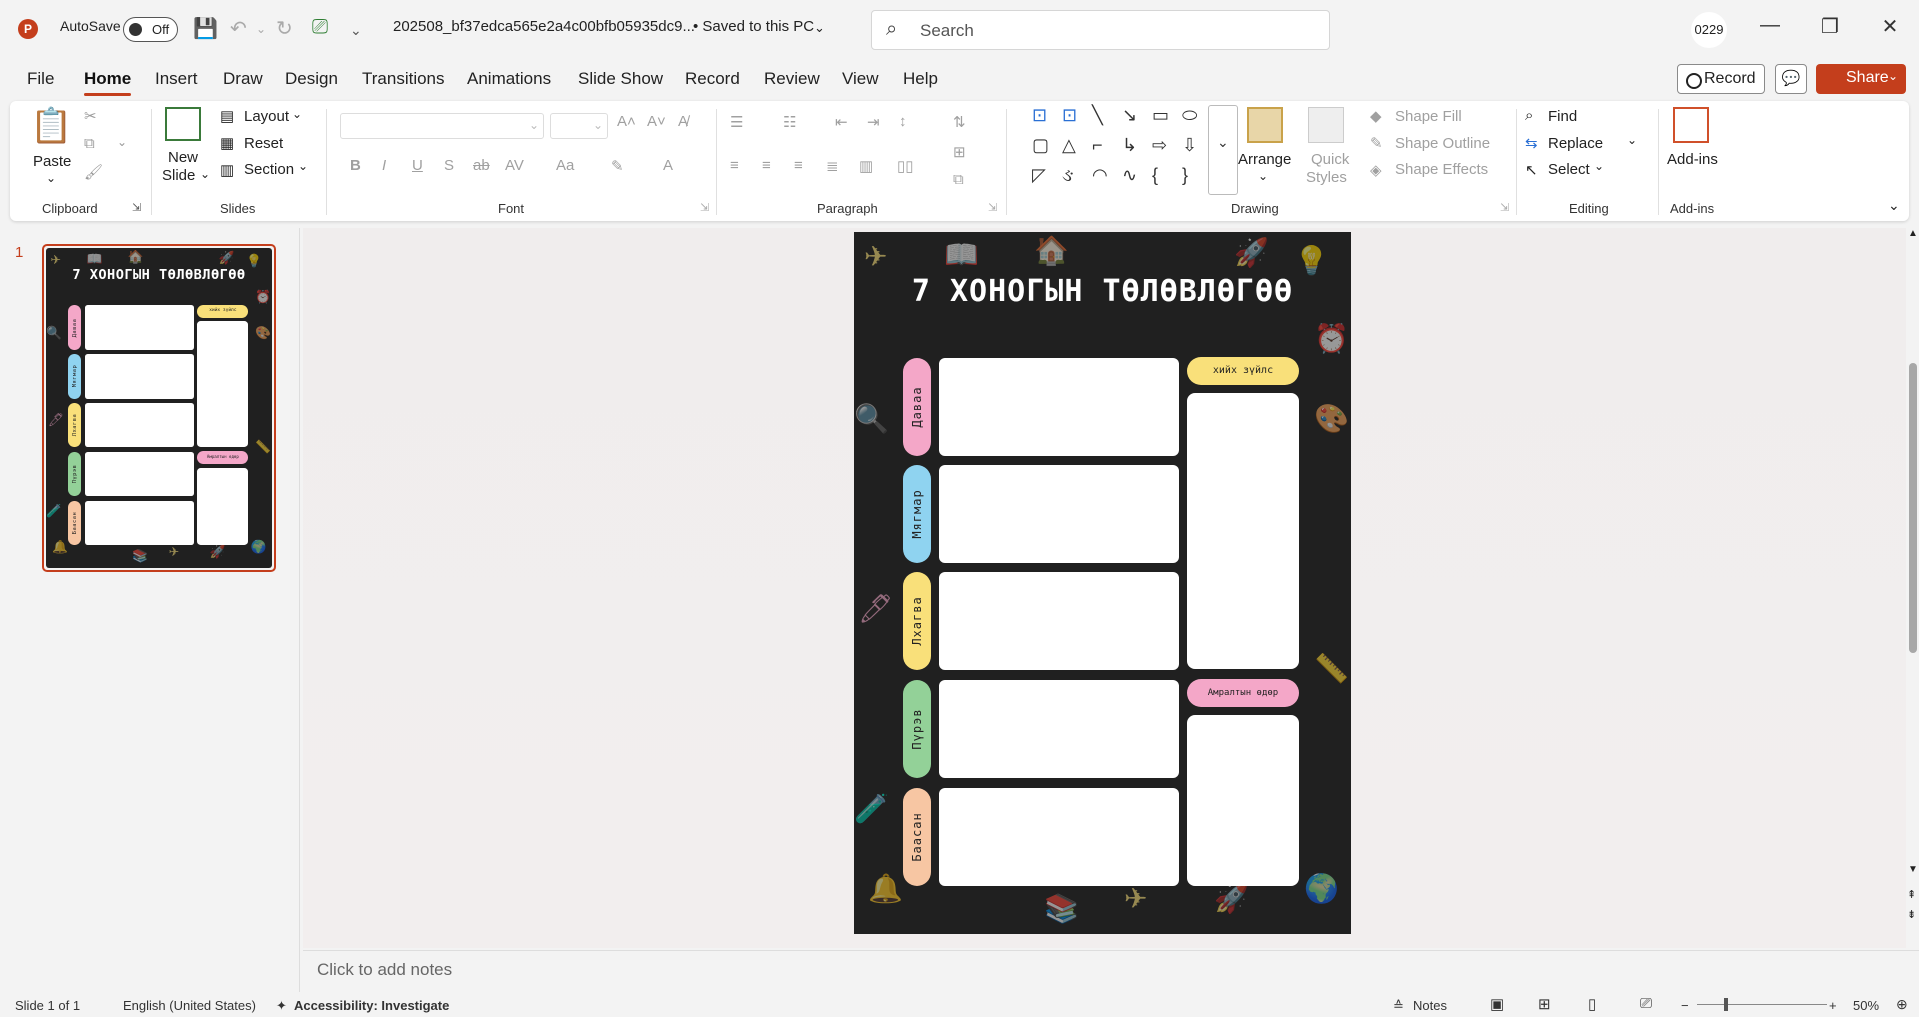 Image resolution: width=1919 pixels, height=1017 pixels. I want to click on notes-button: Notes, so click(1430, 1005).